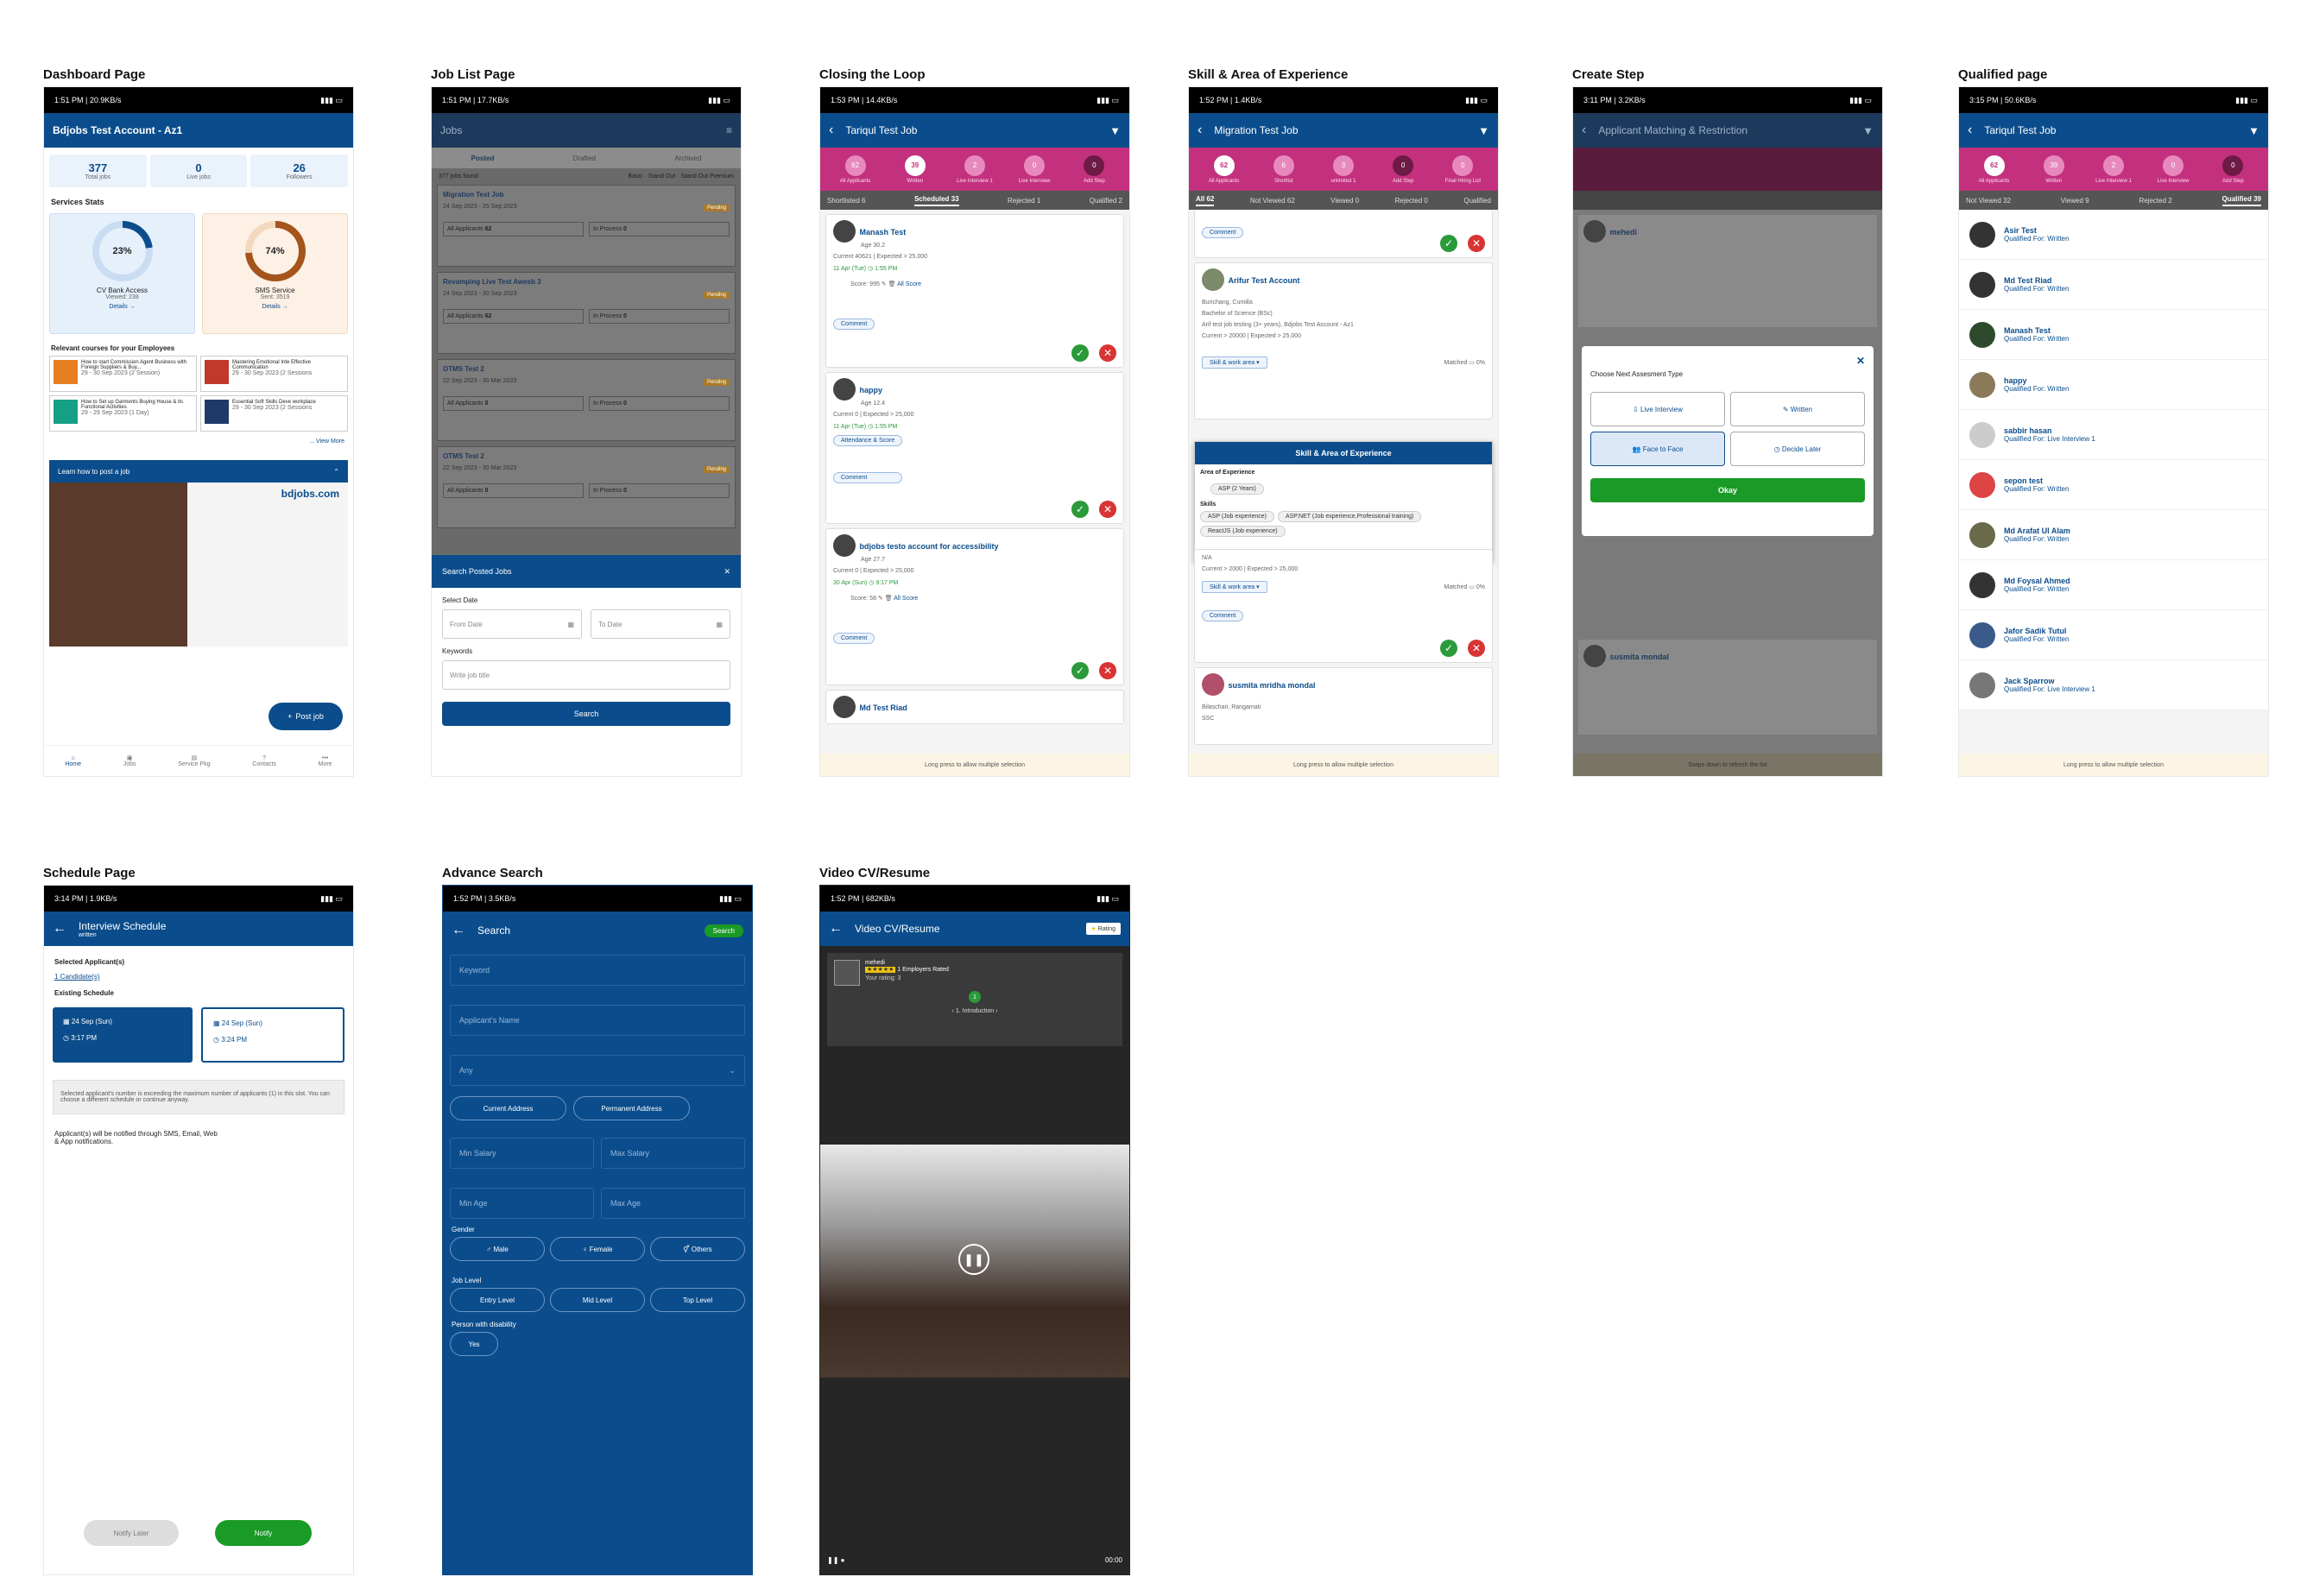  I want to click on option-written: ✎ Written, so click(1797, 409).